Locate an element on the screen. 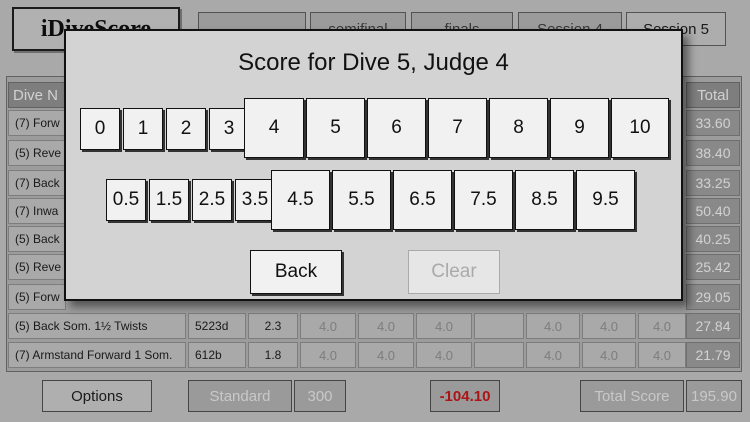  score-key-1: 1 is located at coordinates (143, 129).